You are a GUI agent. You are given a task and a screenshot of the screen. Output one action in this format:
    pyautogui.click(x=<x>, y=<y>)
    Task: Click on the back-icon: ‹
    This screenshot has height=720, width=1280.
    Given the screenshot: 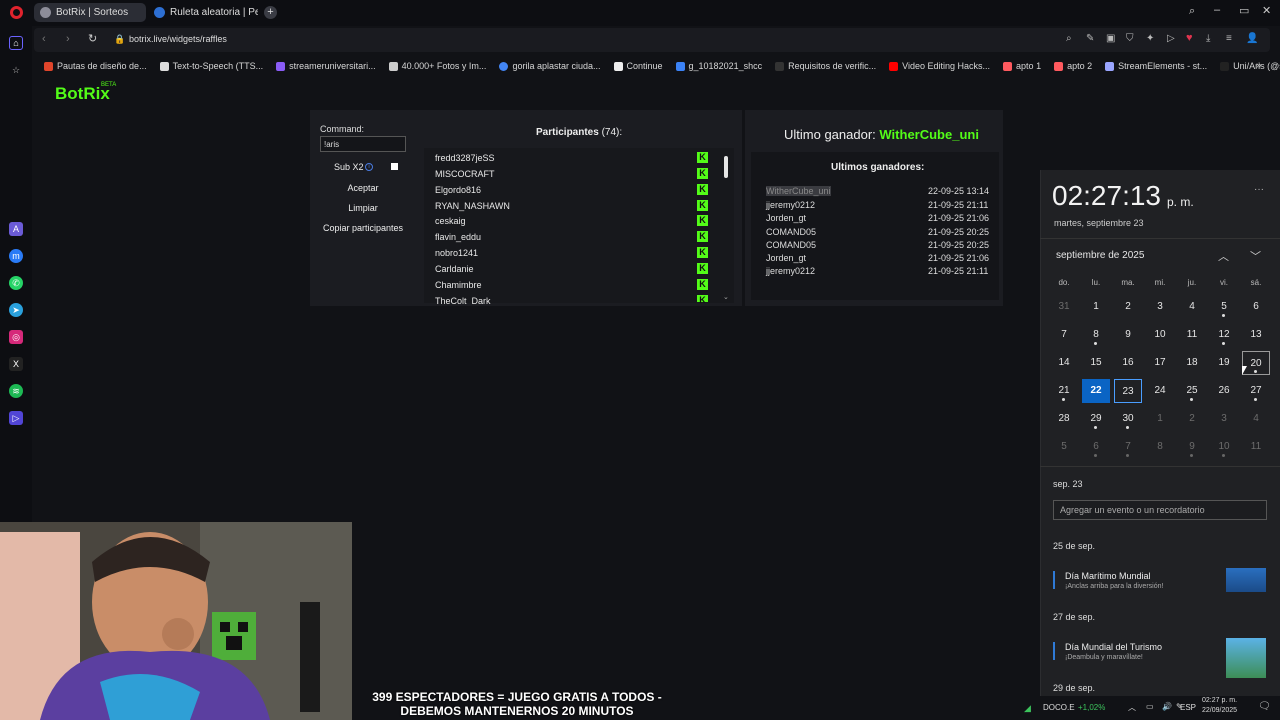 What is the action you would take?
    pyautogui.click(x=44, y=39)
    